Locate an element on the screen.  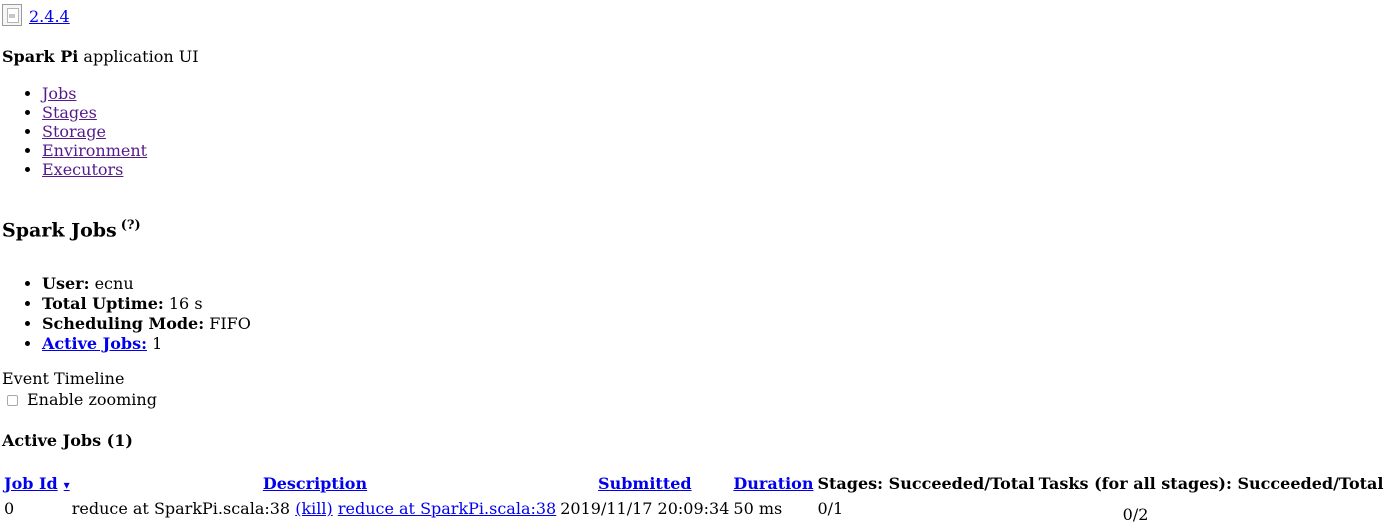
sort-duration-link: Duration is located at coordinates (773, 483).